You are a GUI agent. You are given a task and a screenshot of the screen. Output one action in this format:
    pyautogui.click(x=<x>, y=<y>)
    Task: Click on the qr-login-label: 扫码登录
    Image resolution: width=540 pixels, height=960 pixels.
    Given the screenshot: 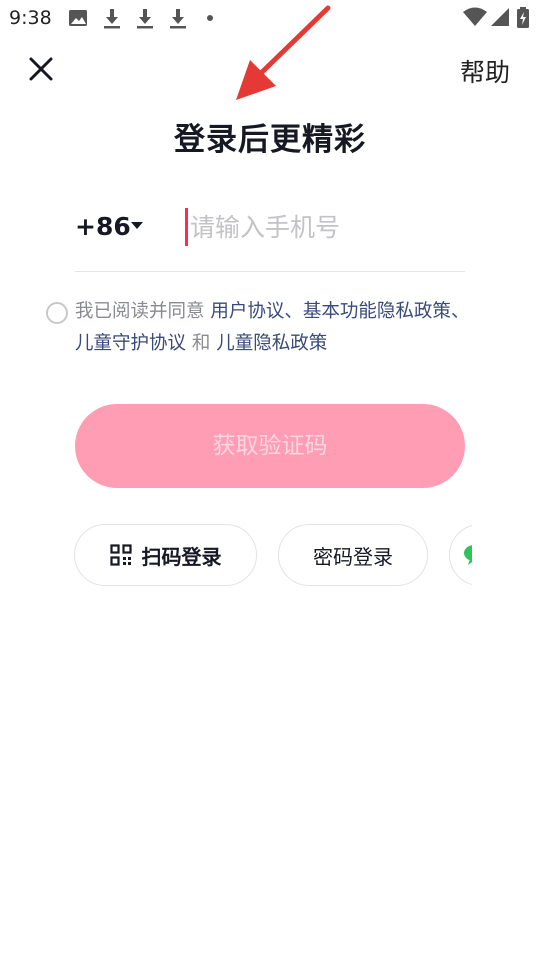 What is the action you would take?
    pyautogui.click(x=181, y=556)
    